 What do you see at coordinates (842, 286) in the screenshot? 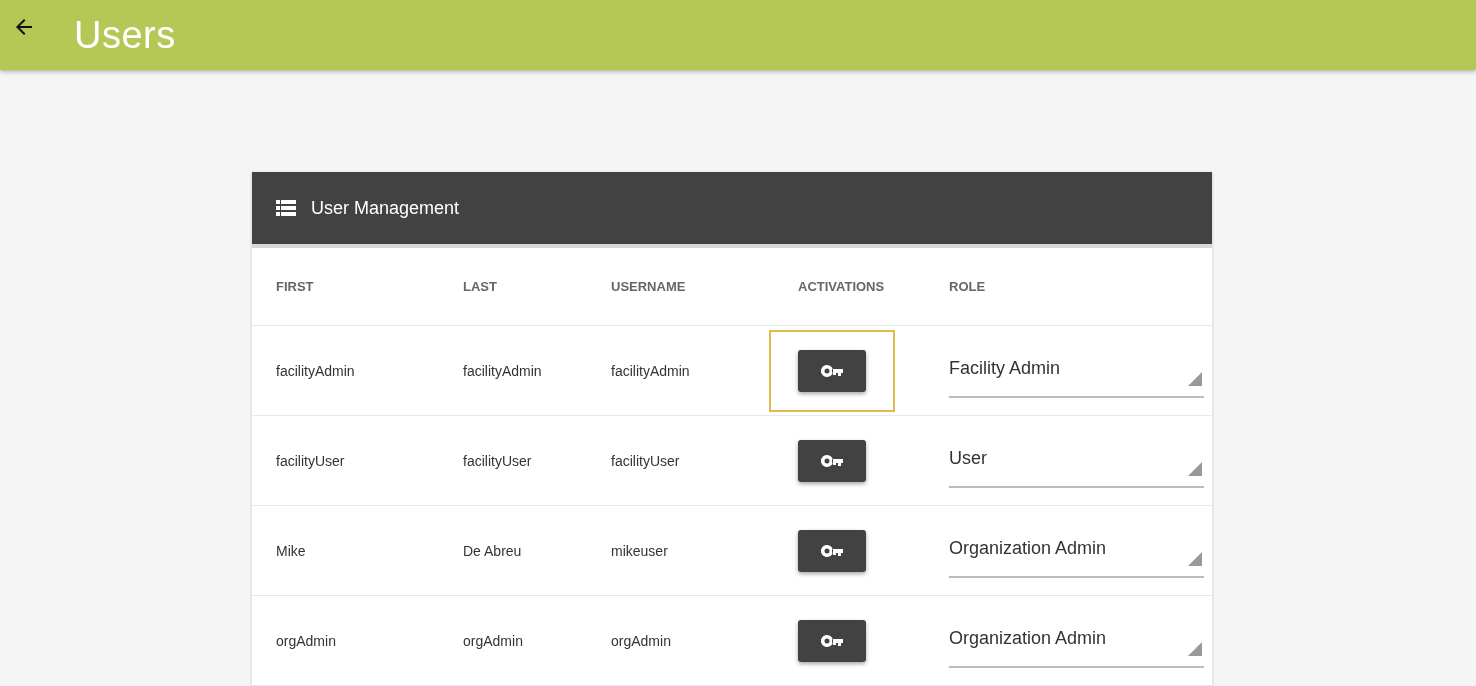
I see `column-header: ACTIVATIONS` at bounding box center [842, 286].